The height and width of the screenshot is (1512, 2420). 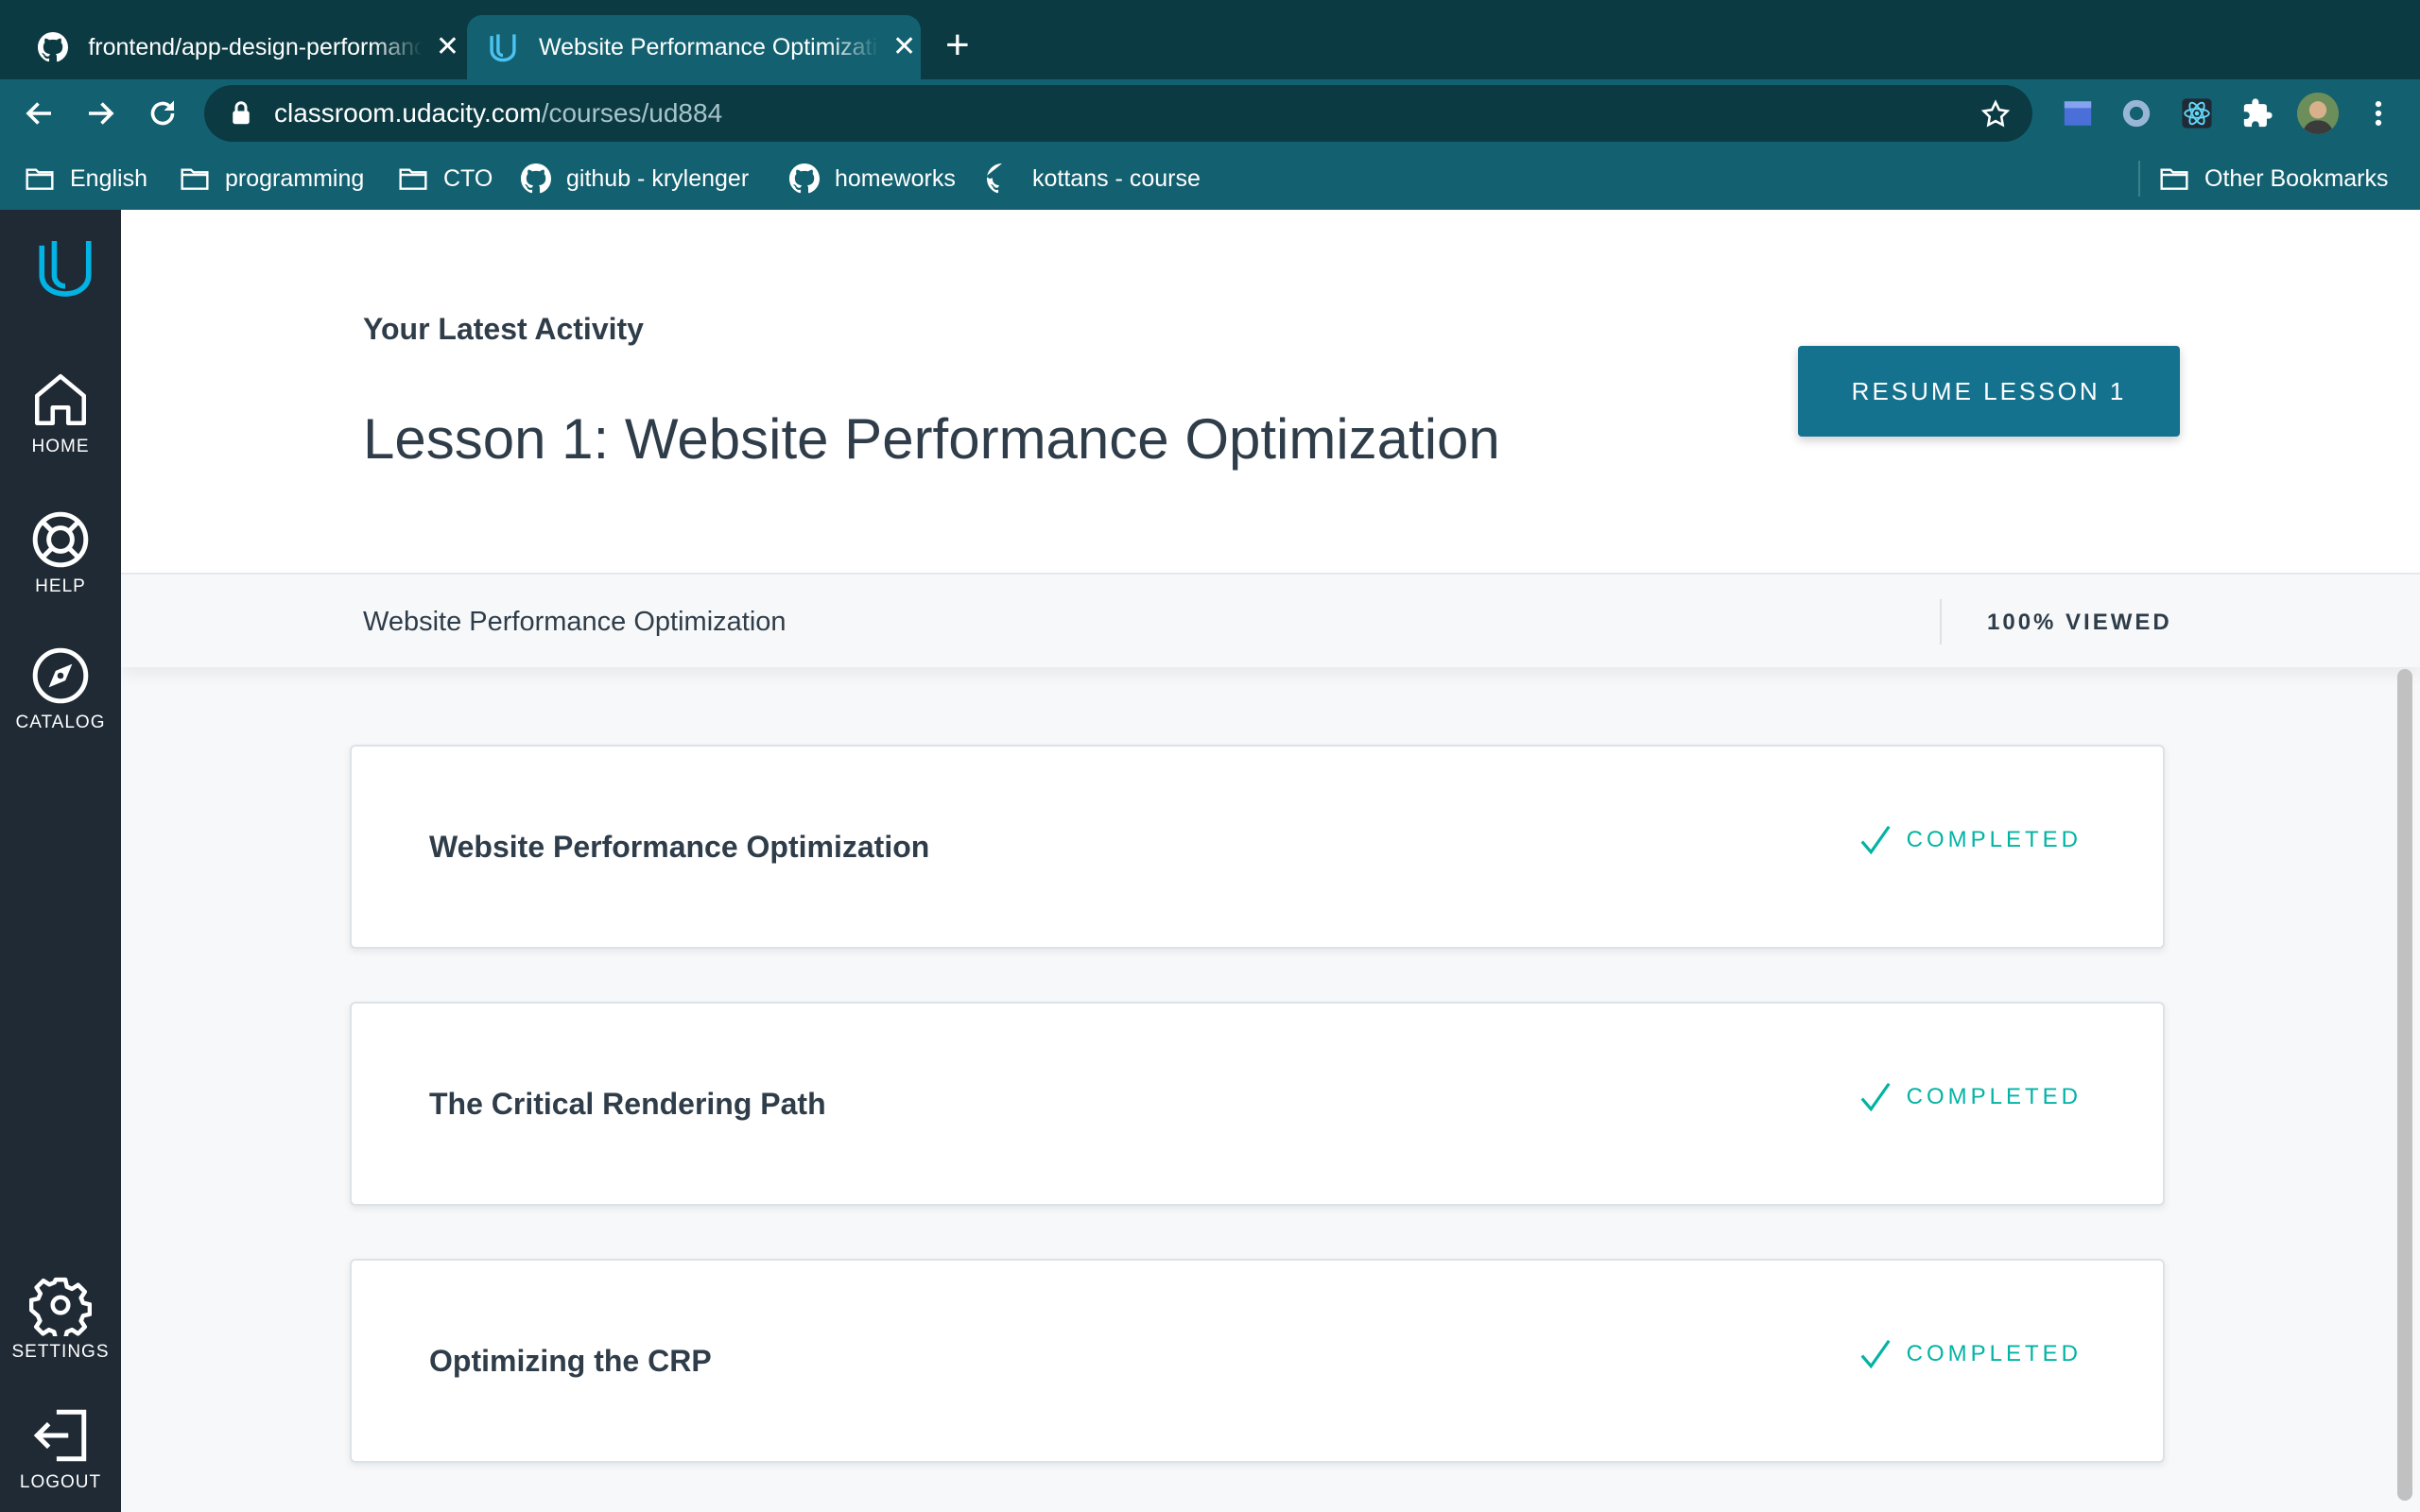 What do you see at coordinates (256, 46) in the screenshot?
I see `tab-title: frontend/app-design-performance` at bounding box center [256, 46].